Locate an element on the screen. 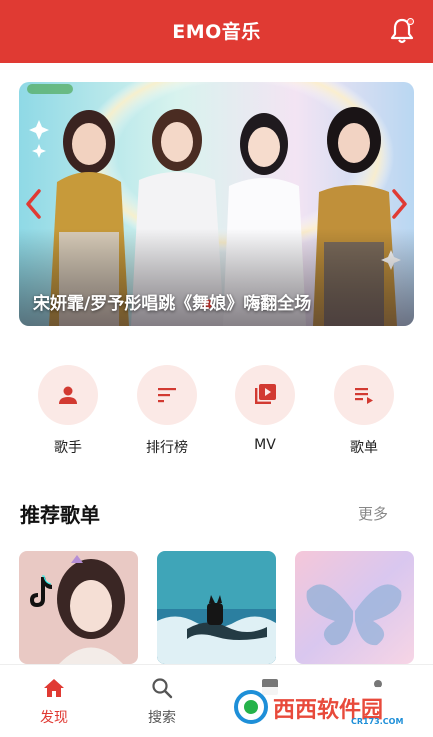 The height and width of the screenshot is (737, 433). section-title: 推荐歌单 is located at coordinates (60, 515).